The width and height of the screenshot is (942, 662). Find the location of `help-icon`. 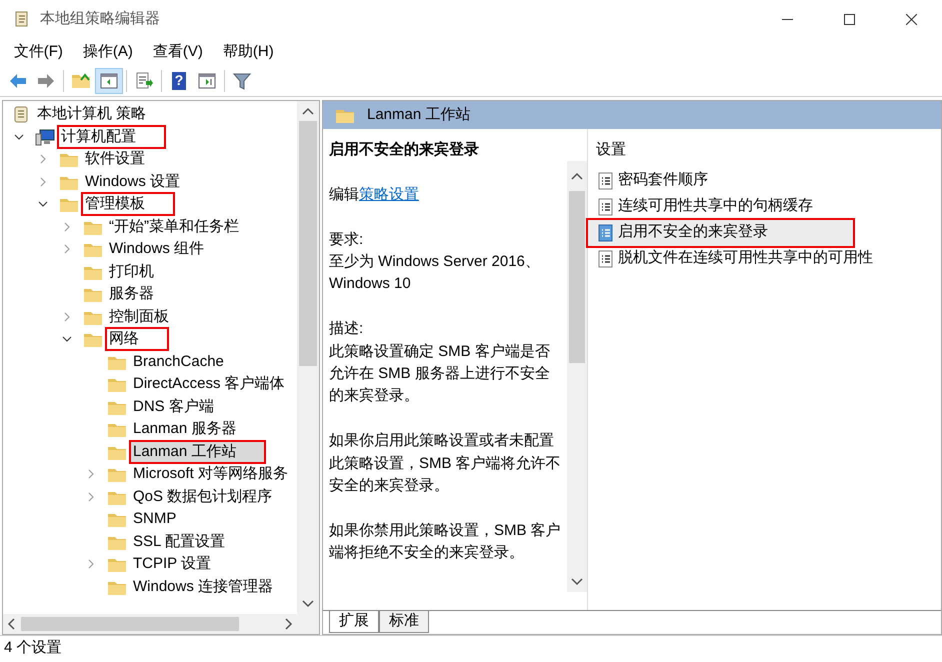

help-icon is located at coordinates (179, 81).